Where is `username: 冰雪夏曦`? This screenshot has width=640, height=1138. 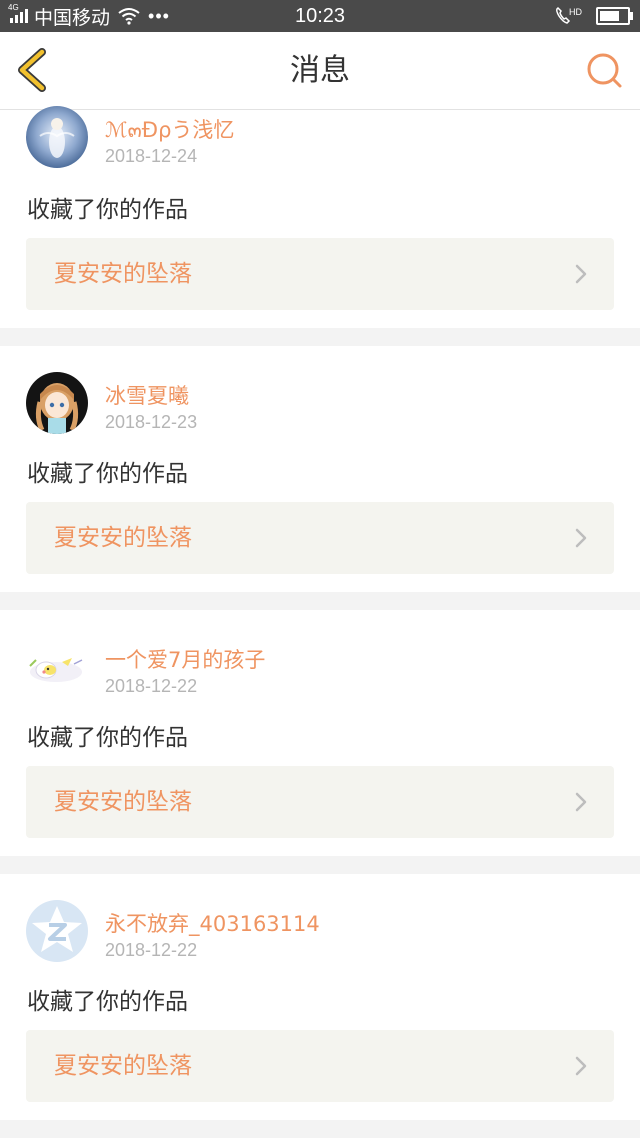 username: 冰雪夏曦 is located at coordinates (147, 395).